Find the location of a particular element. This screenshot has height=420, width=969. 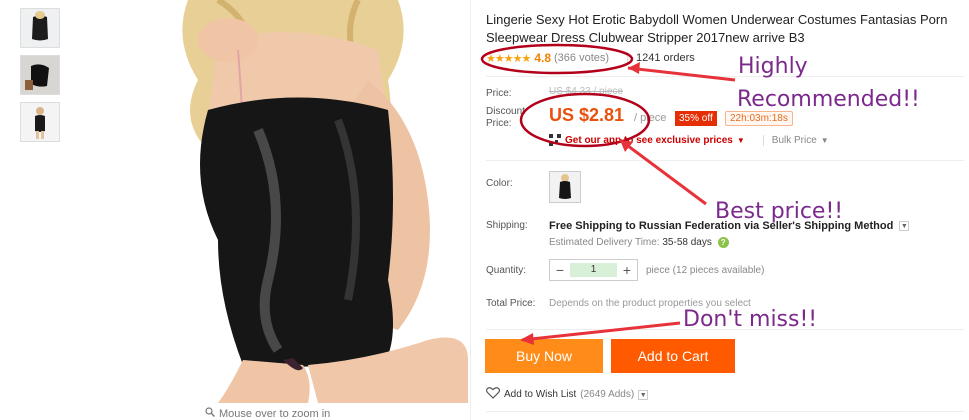

wish-list-link: Add to Wish List is located at coordinates (540, 394).